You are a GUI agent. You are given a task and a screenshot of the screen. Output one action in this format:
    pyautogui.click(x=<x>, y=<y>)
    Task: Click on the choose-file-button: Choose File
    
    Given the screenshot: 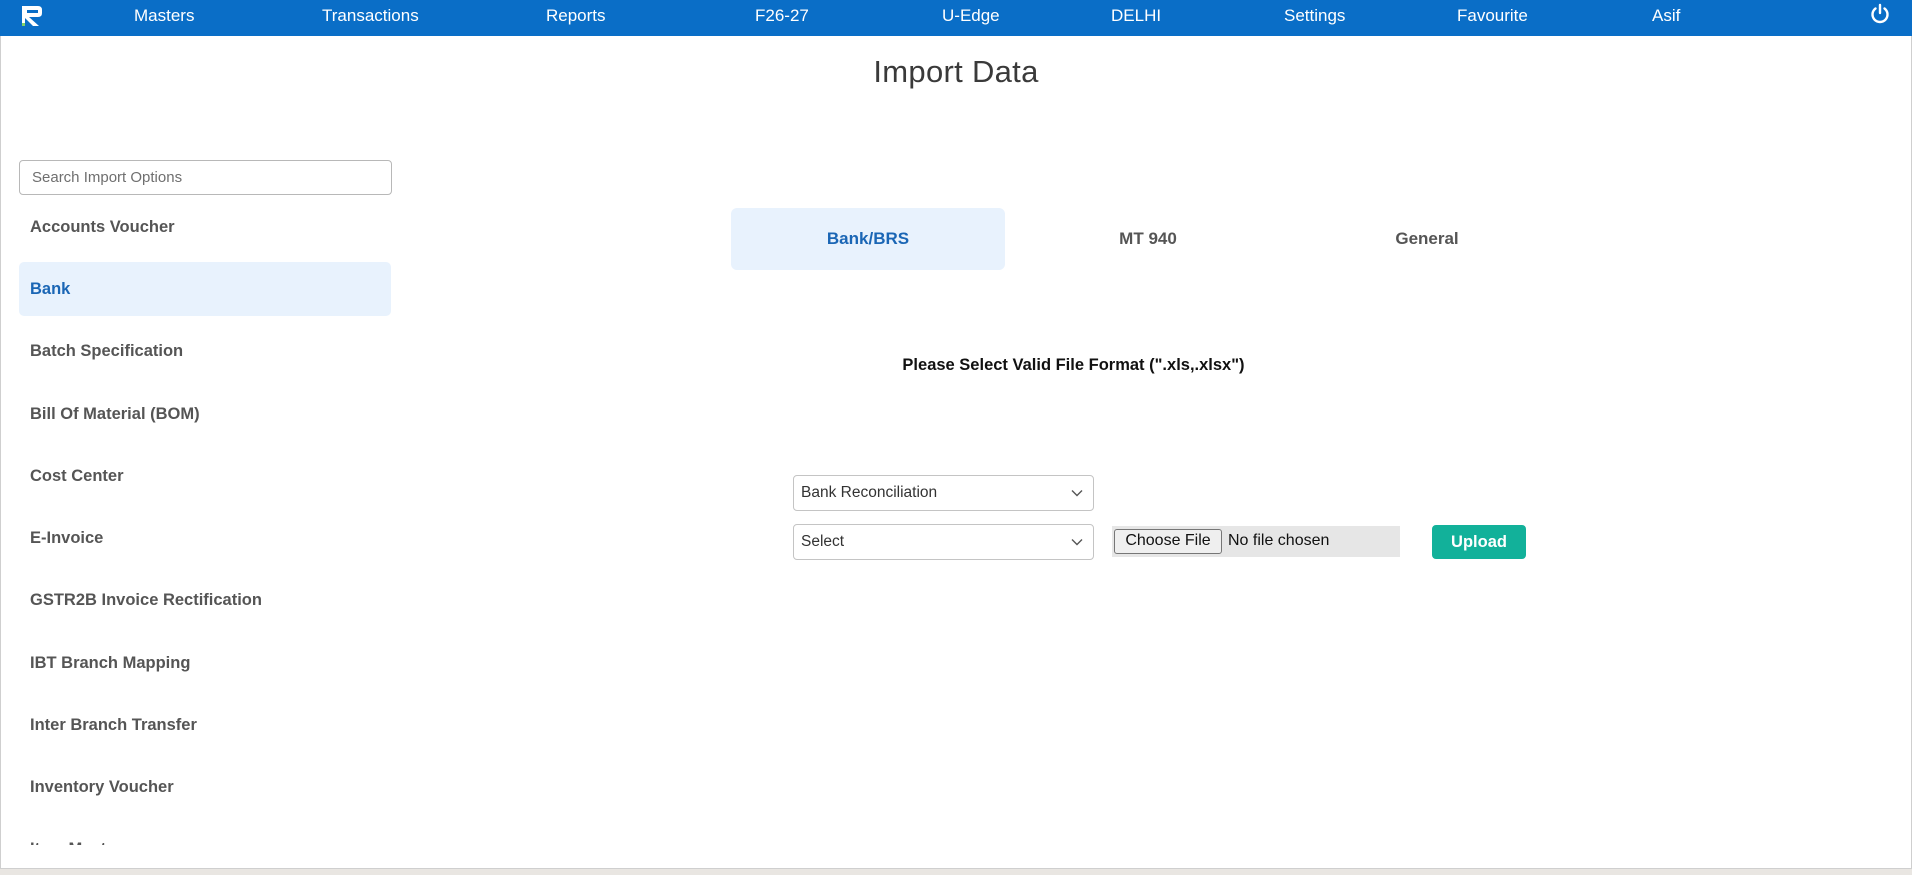 What is the action you would take?
    pyautogui.click(x=1168, y=541)
    